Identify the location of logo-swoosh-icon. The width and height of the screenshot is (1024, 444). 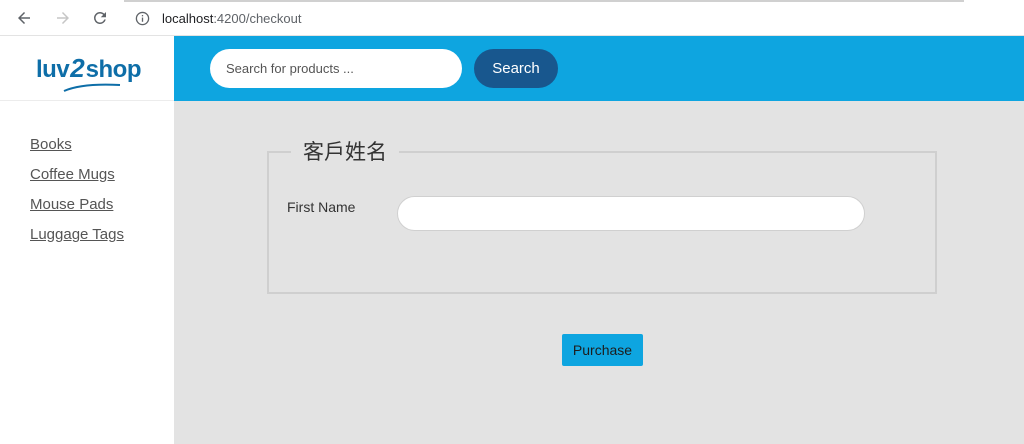
(92, 87).